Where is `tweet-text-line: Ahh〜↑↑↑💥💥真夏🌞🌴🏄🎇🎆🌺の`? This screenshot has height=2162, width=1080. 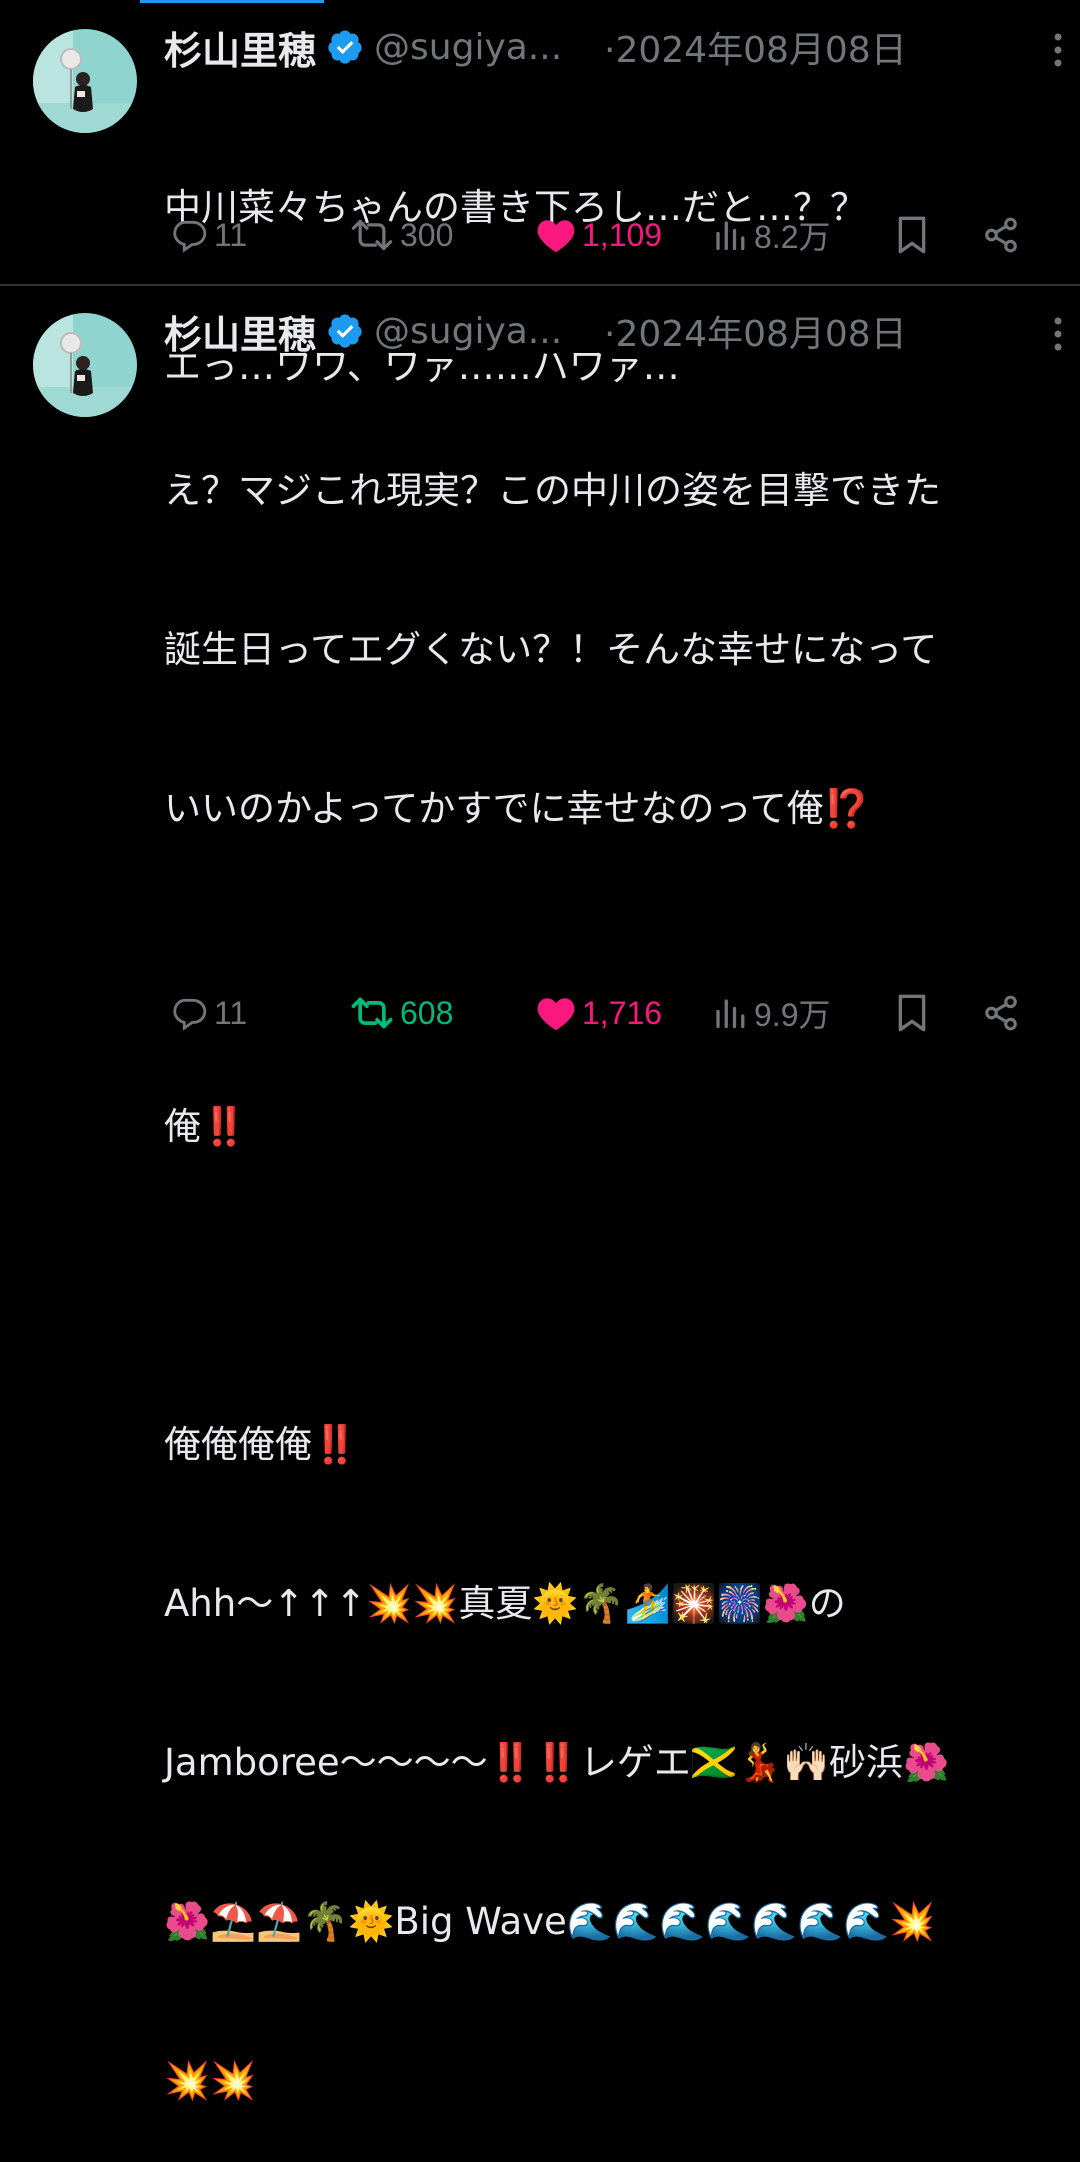 tweet-text-line: Ahh〜↑↑↑💥💥真夏🌞🌴🏄🎇🎆🌺の is located at coordinates (505, 1603).